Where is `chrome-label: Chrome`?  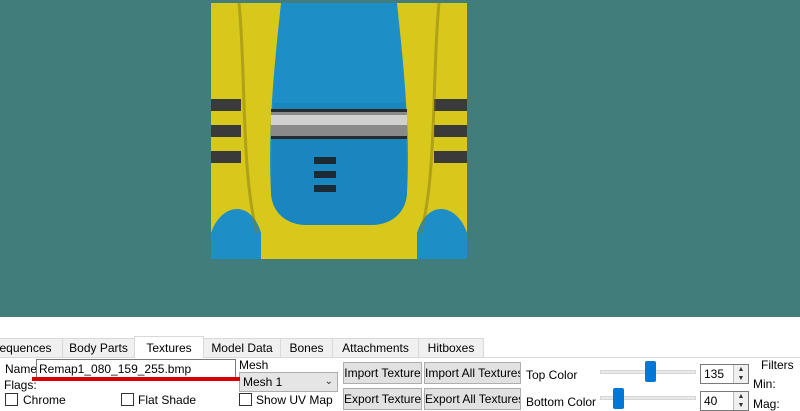
chrome-label: Chrome is located at coordinates (44, 400).